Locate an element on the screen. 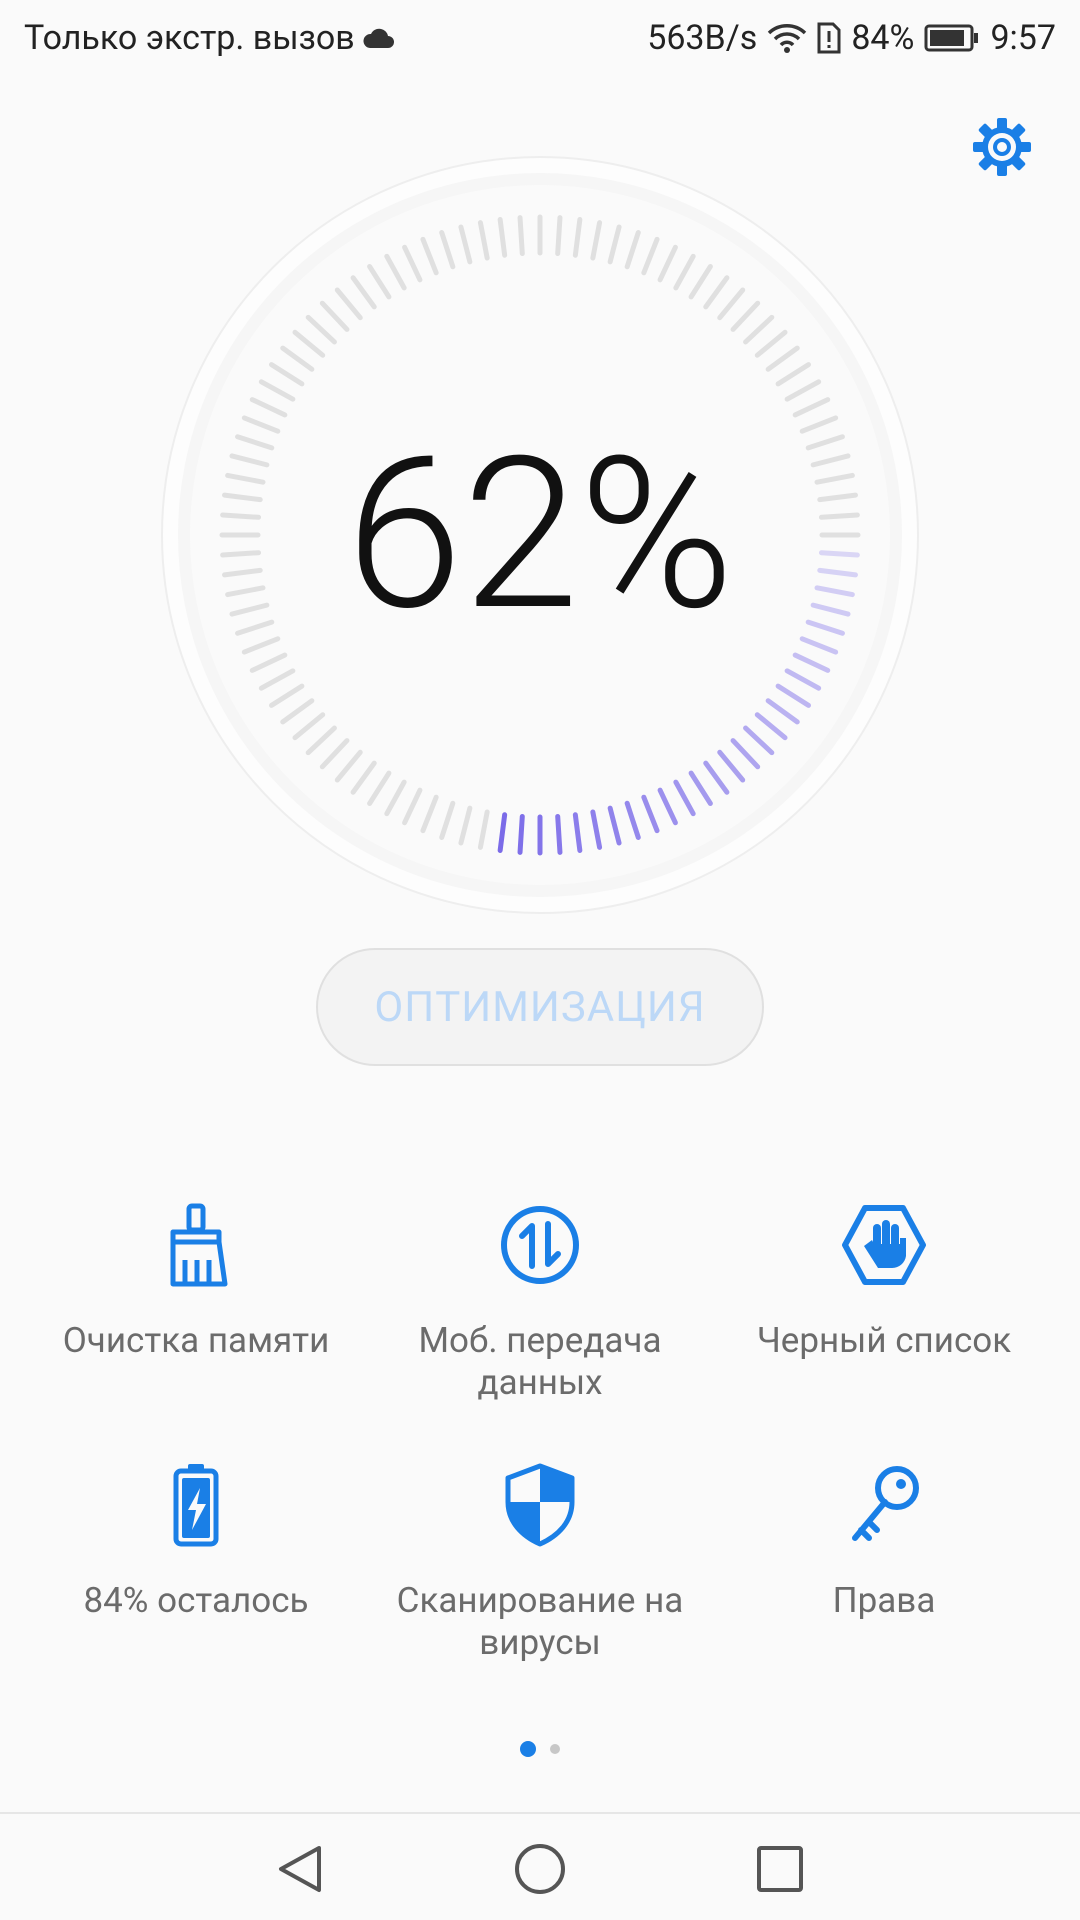 This screenshot has height=1920, width=1080. page-dot is located at coordinates (554, 1748).